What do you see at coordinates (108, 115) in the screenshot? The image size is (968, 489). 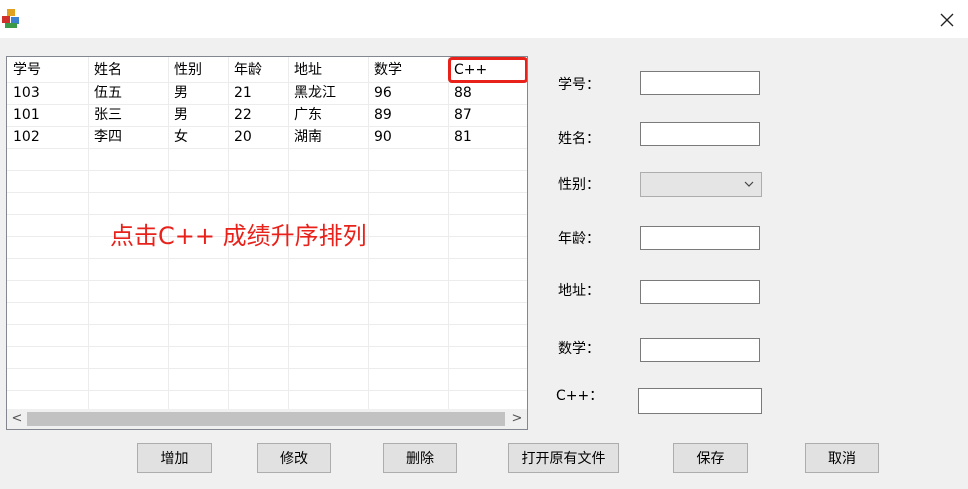 I see `cell-name: 张三` at bounding box center [108, 115].